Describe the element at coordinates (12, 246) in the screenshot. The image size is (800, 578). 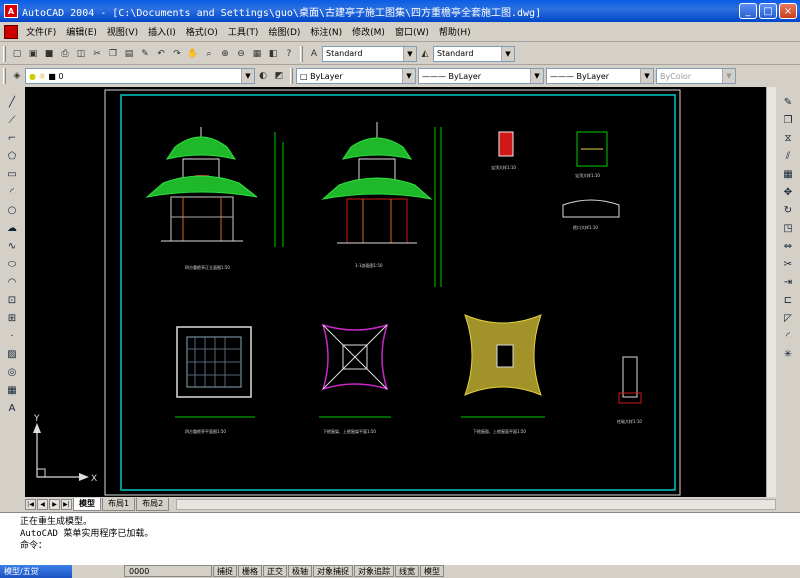
I see `spline-icon: ∿` at that location.